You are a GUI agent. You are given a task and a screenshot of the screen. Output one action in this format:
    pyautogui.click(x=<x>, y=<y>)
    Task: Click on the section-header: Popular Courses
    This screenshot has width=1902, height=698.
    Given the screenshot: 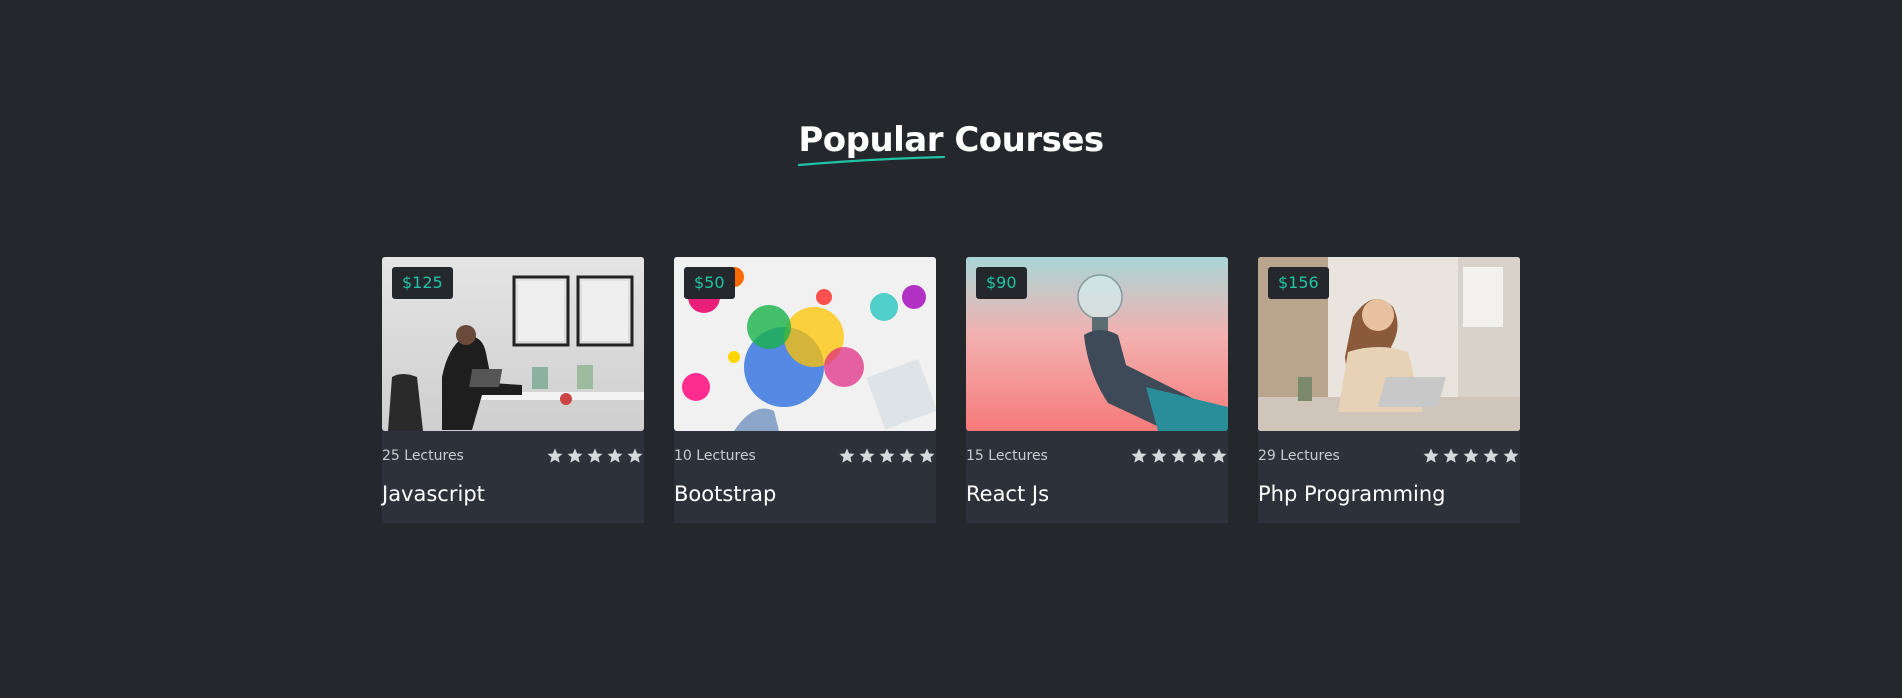 What is the action you would take?
    pyautogui.click(x=951, y=141)
    